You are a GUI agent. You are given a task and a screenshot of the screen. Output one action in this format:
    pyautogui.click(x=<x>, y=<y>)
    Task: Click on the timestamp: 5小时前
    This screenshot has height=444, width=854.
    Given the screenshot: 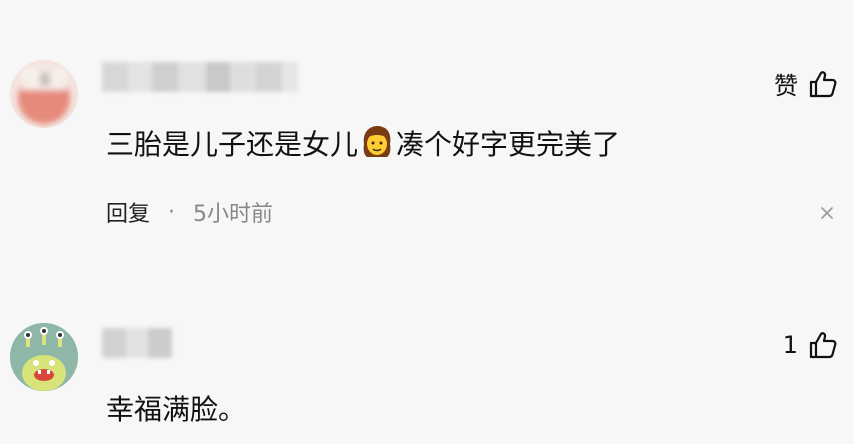 What is the action you would take?
    pyautogui.click(x=233, y=214)
    